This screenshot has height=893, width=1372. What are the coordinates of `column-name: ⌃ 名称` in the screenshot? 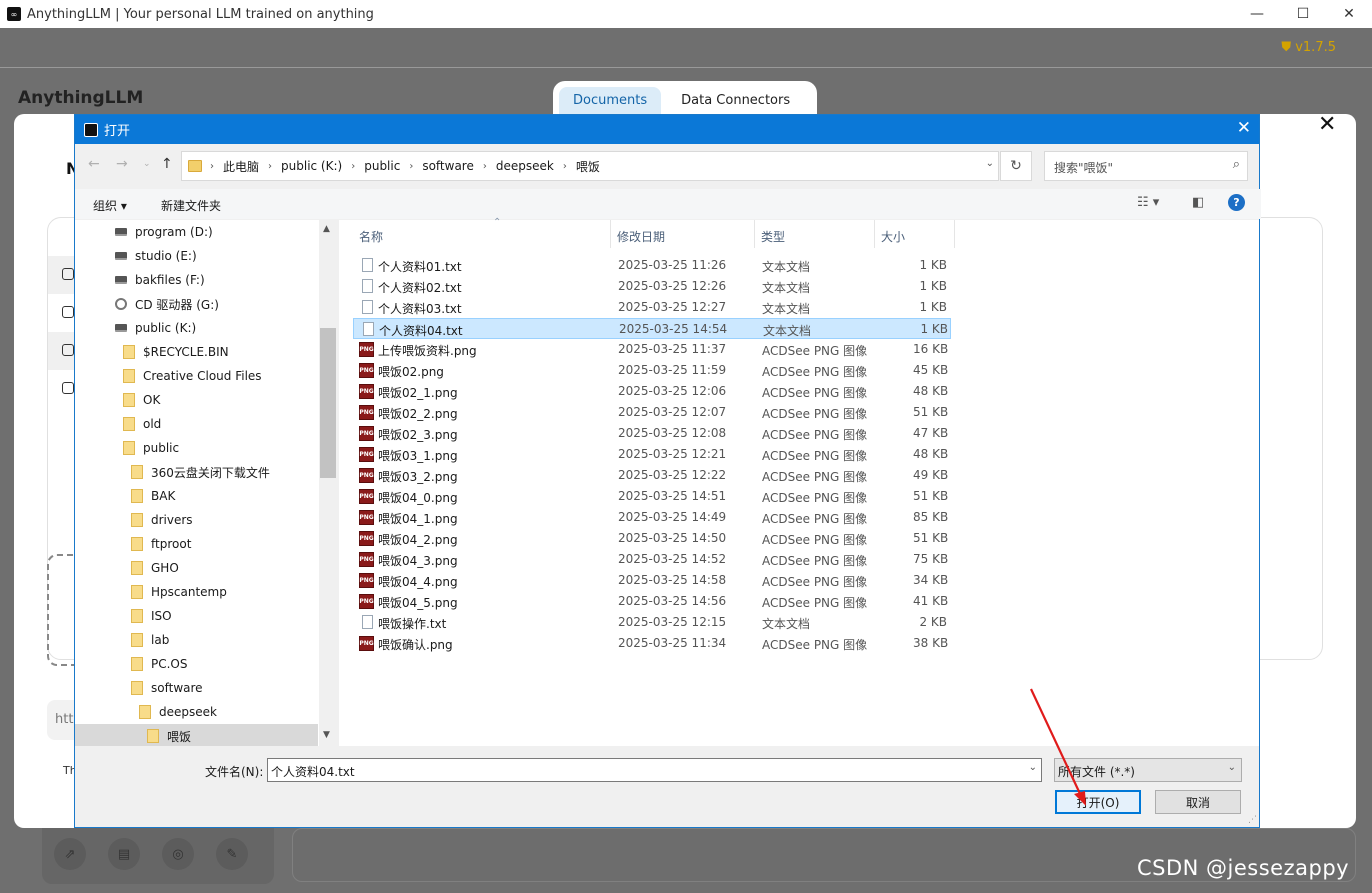 It's located at (482, 232).